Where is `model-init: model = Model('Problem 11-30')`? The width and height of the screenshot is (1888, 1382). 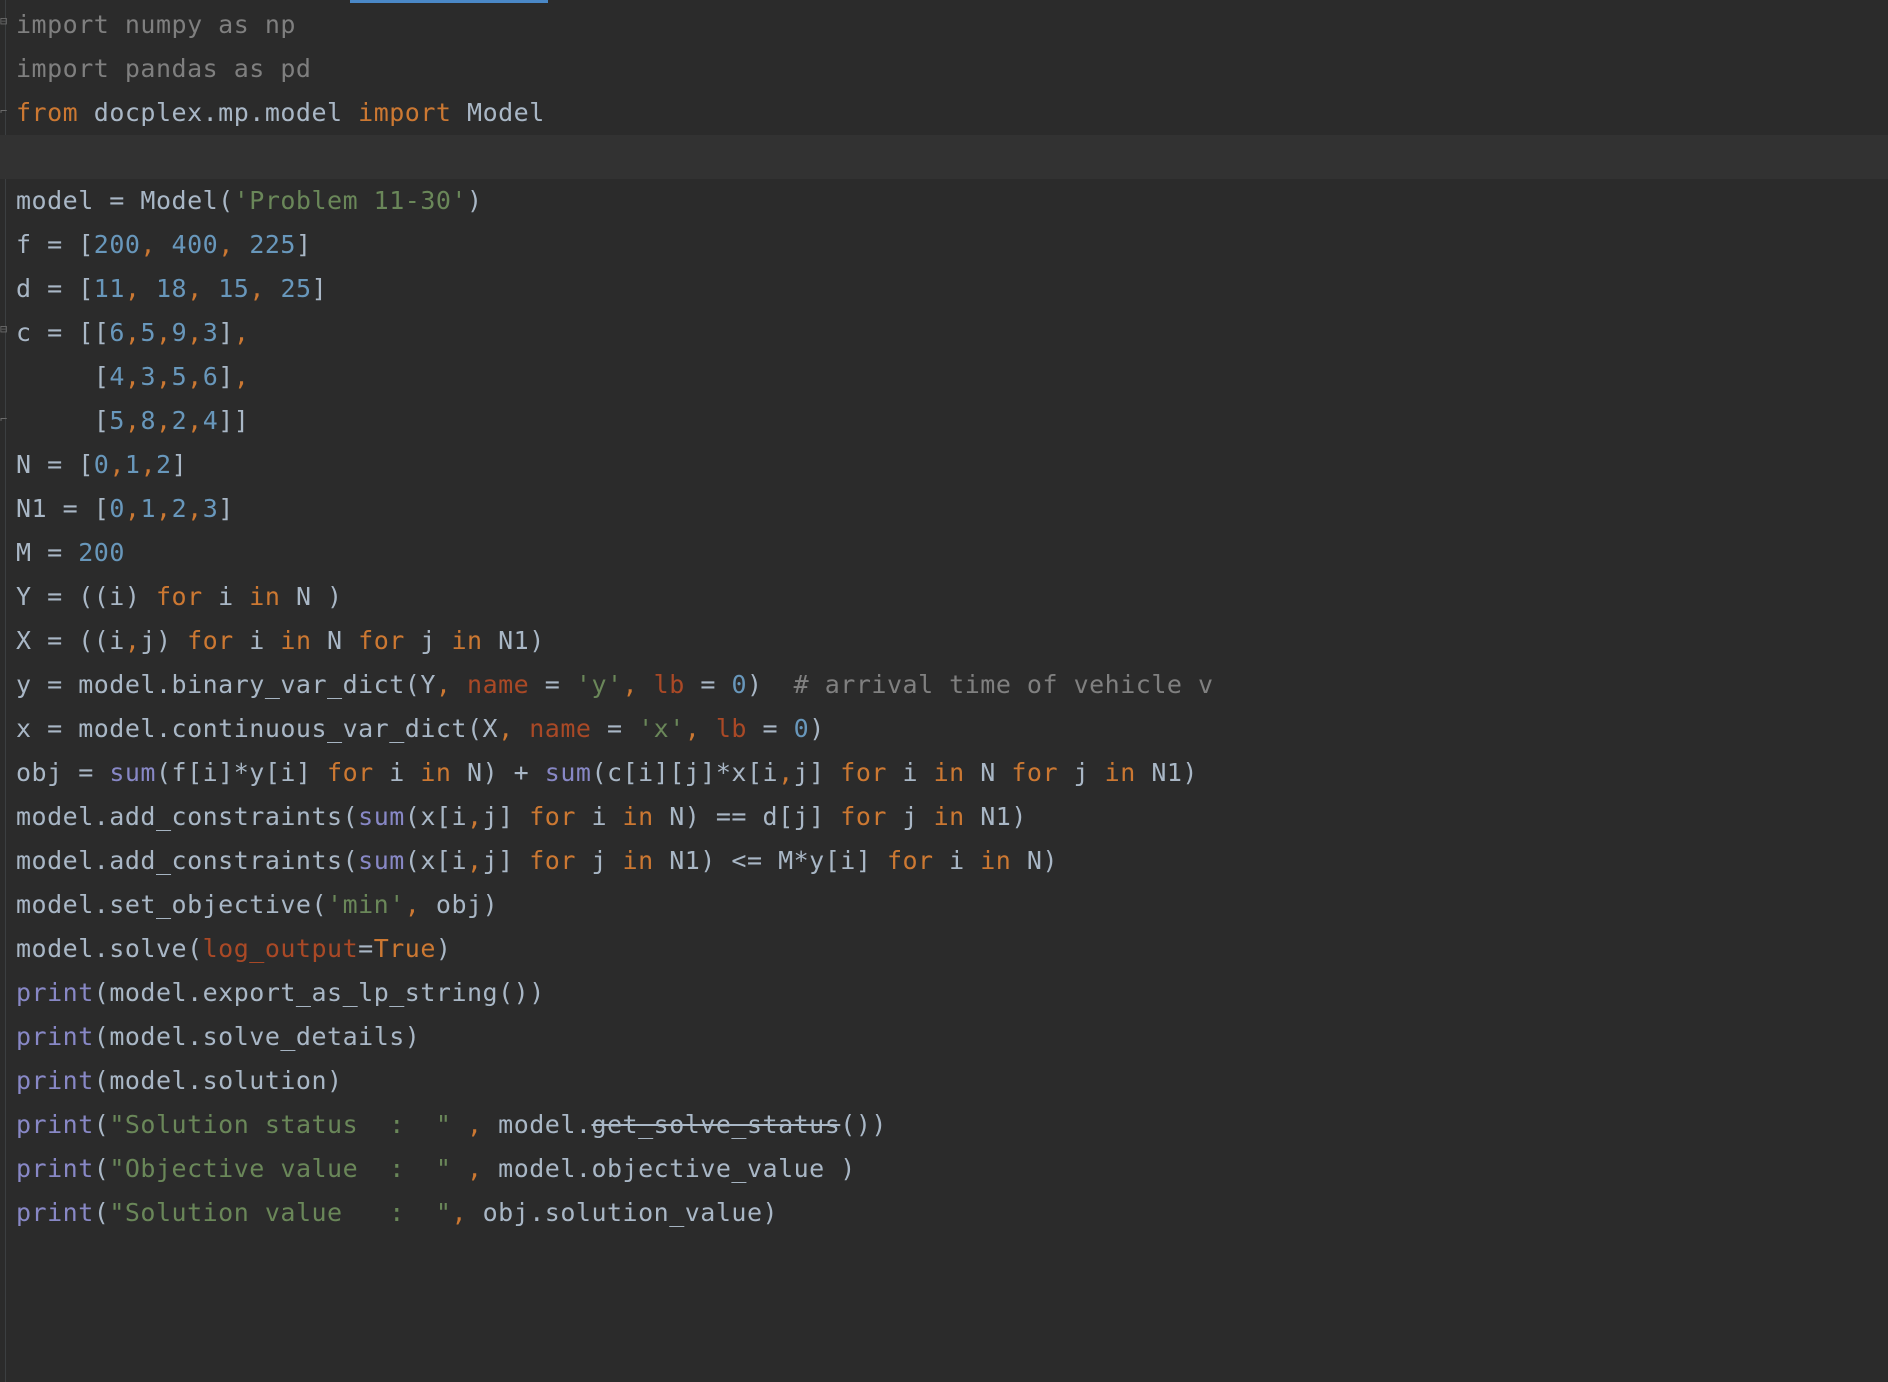 model-init: model = Model('Problem 11-30') is located at coordinates (249, 200).